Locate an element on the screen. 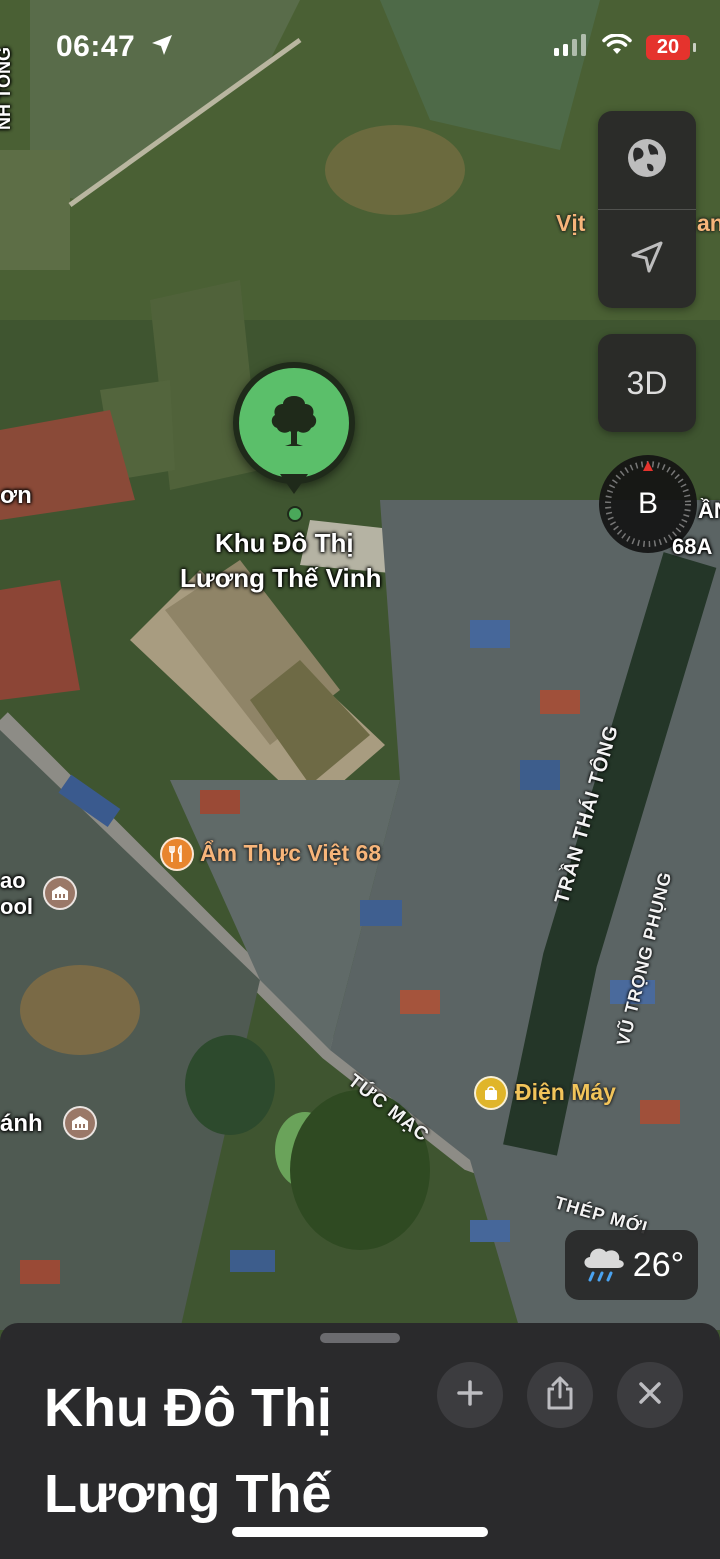 The width and height of the screenshot is (720, 1559). share-button is located at coordinates (560, 1395).